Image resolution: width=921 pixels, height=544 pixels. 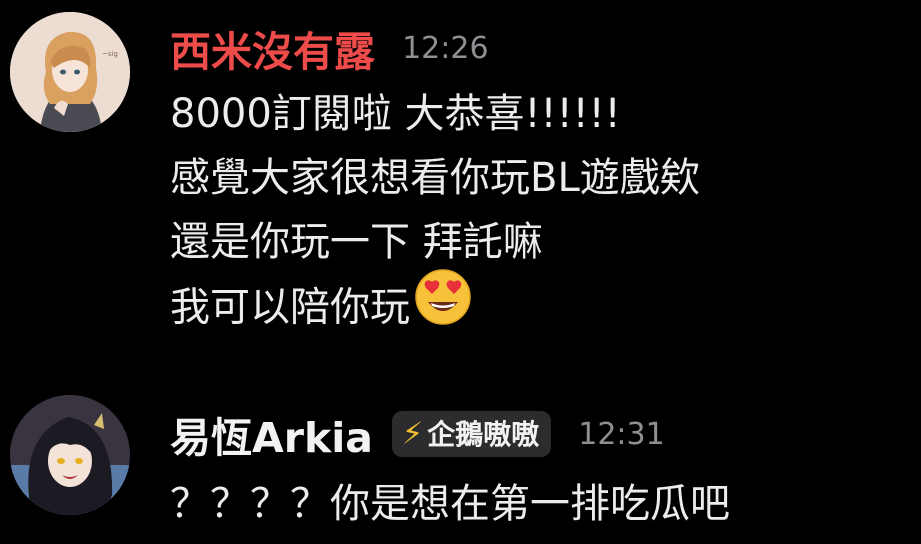 I want to click on username: 西米沒有露, so click(x=272, y=52).